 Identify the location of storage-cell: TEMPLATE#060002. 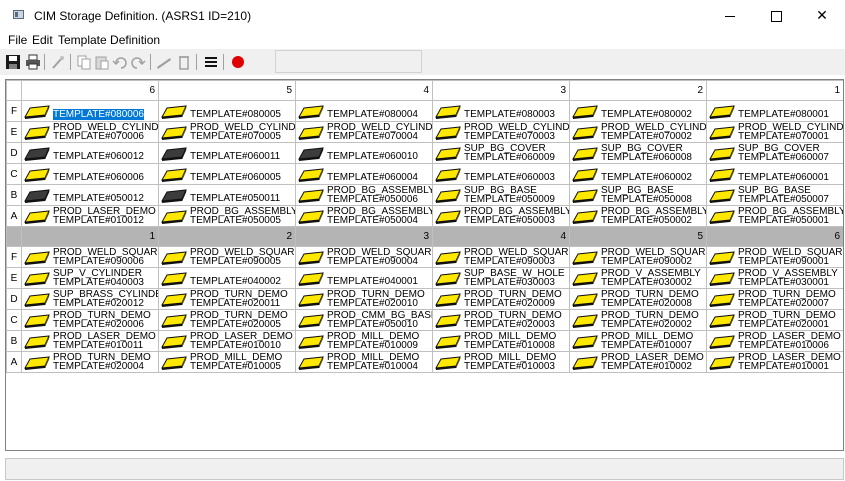
(638, 174).